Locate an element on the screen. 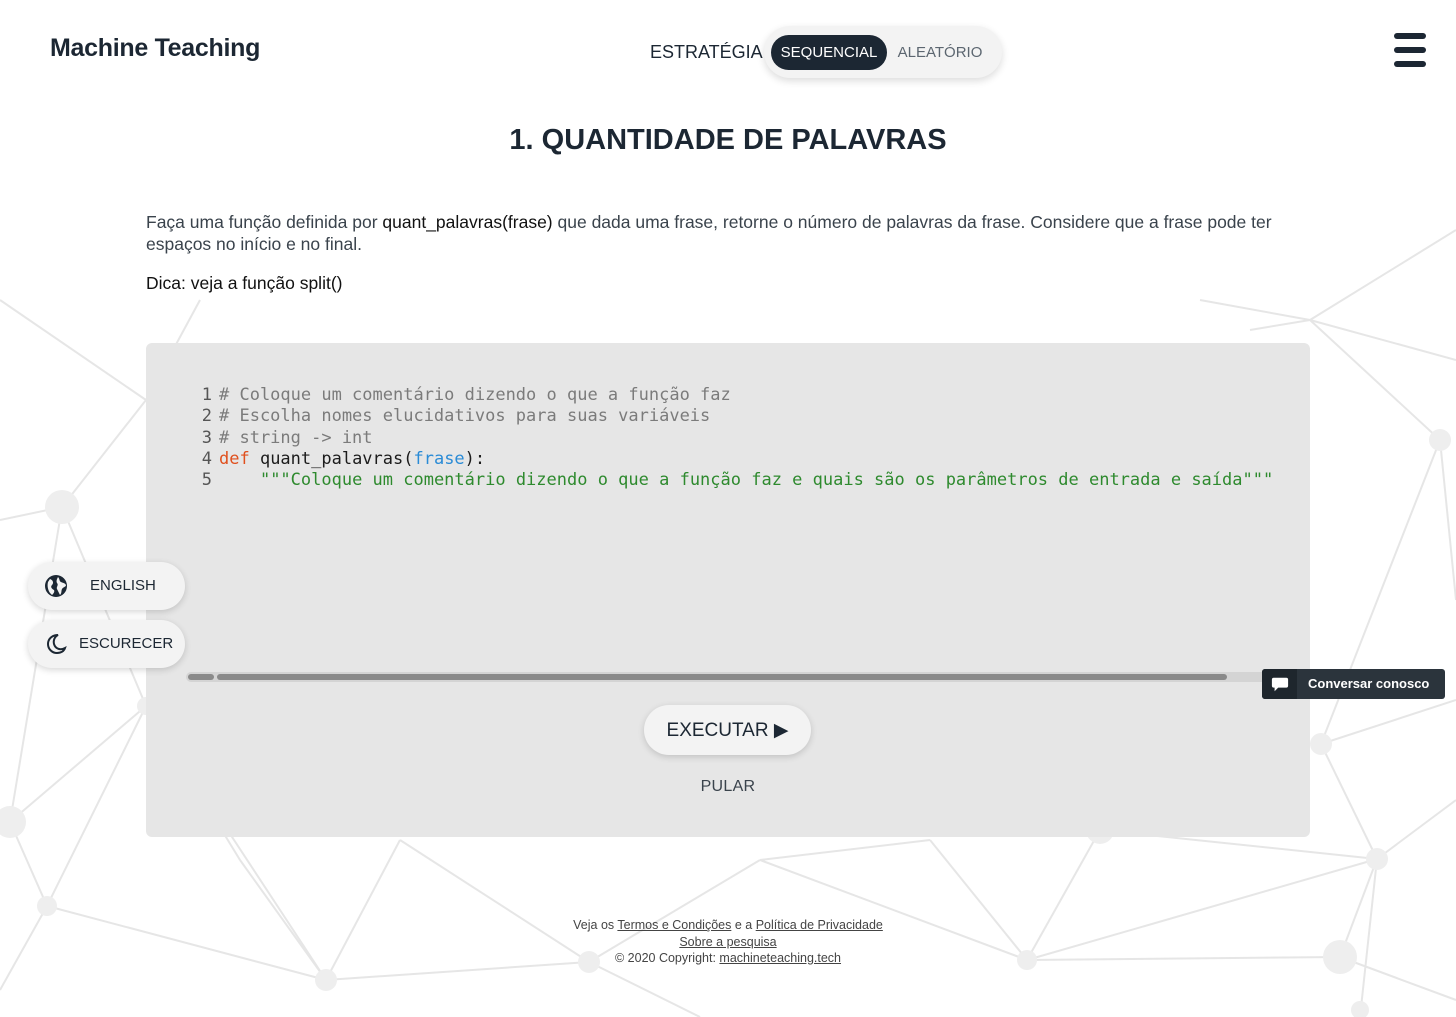 This screenshot has height=1017, width=1456. code-punctuation: ): is located at coordinates (475, 458).